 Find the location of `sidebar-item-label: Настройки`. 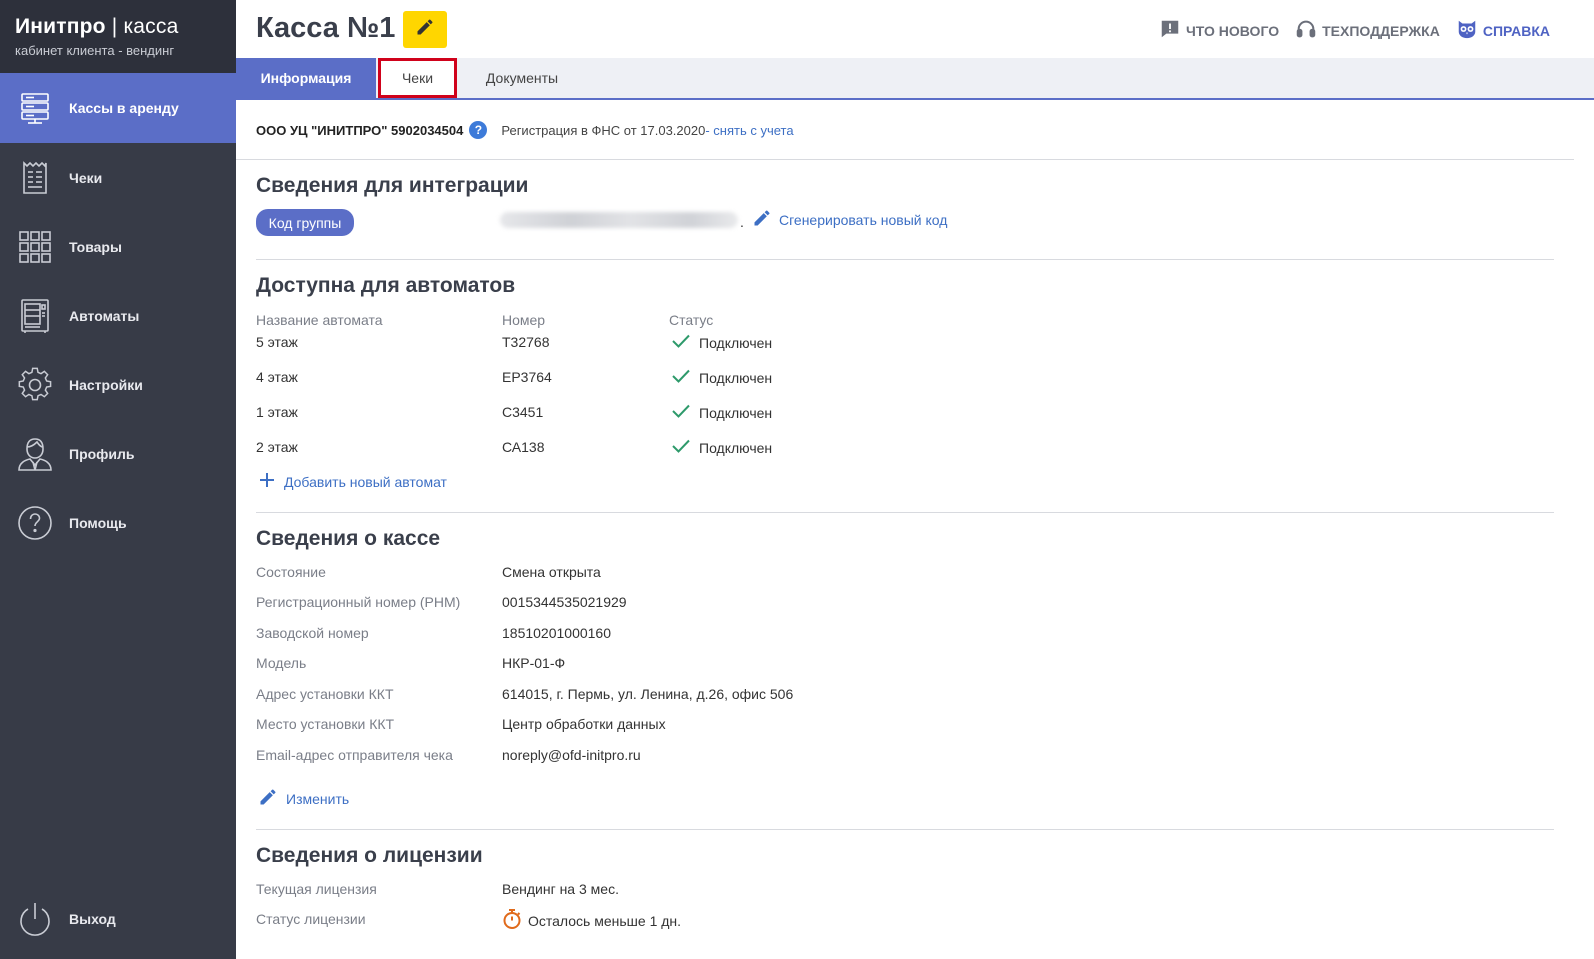

sidebar-item-label: Настройки is located at coordinates (106, 385).